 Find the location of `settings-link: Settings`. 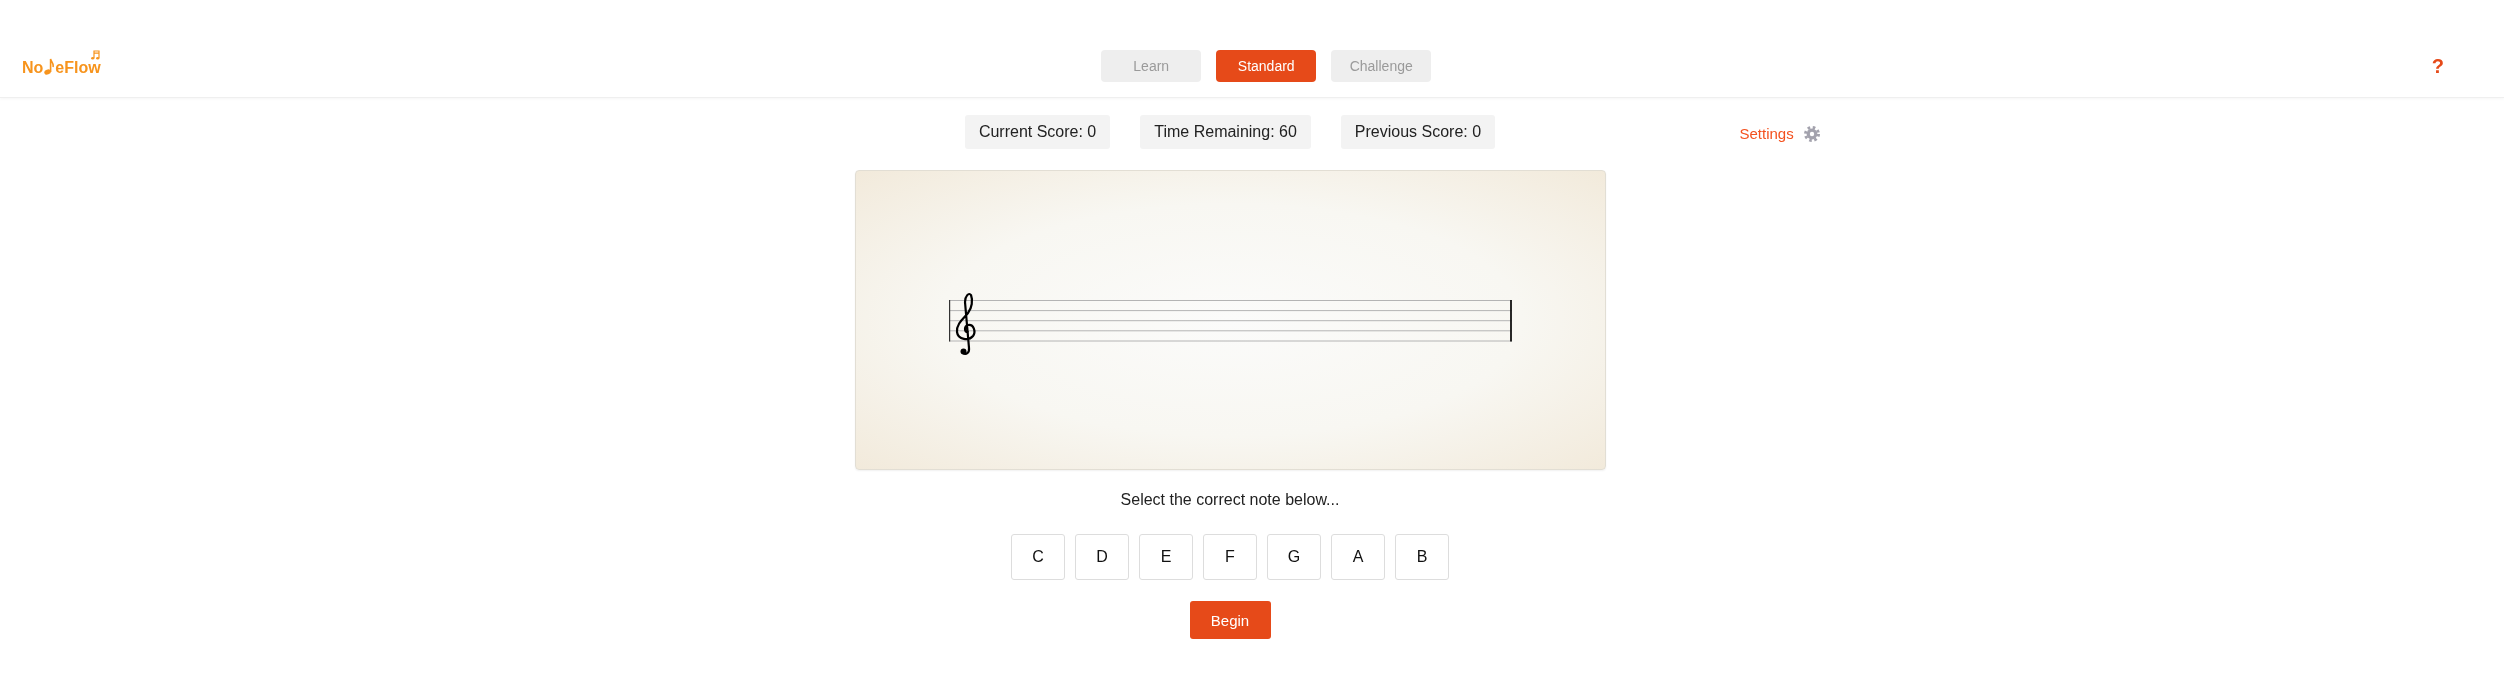

settings-link: Settings is located at coordinates (1779, 134).